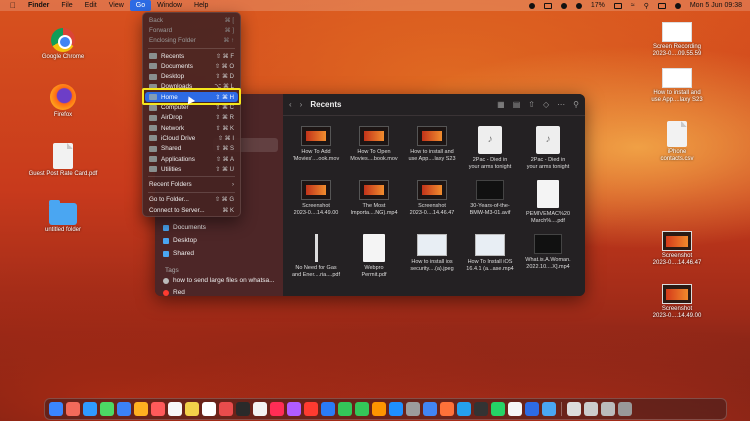 This screenshot has width=750, height=421. Describe the element at coordinates (63, 44) in the screenshot. I see `desktop-item-chrome: Google Chrome` at that location.